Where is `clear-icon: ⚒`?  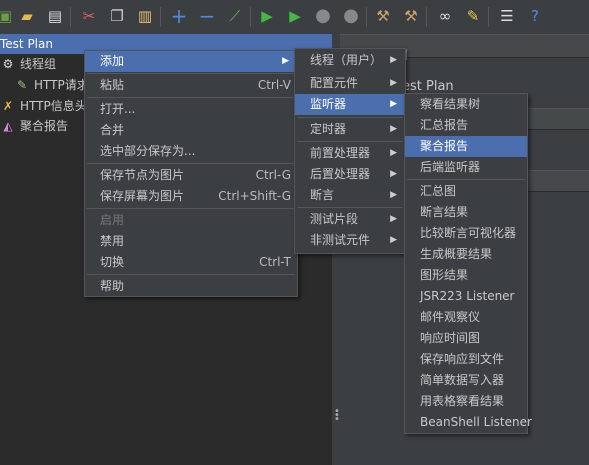
clear-icon: ⚒ is located at coordinates (383, 16).